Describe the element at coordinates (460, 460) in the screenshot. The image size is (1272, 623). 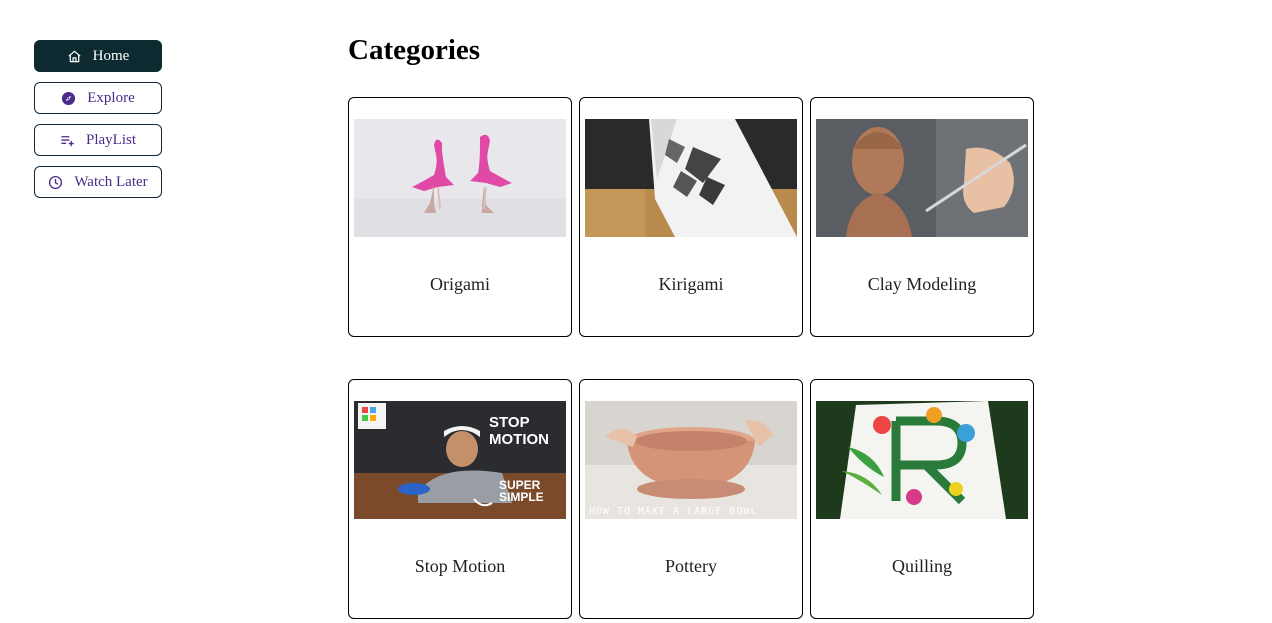
I see `stop-motion-thumbnail: STOP MOTION SUPER SIMPLE` at that location.